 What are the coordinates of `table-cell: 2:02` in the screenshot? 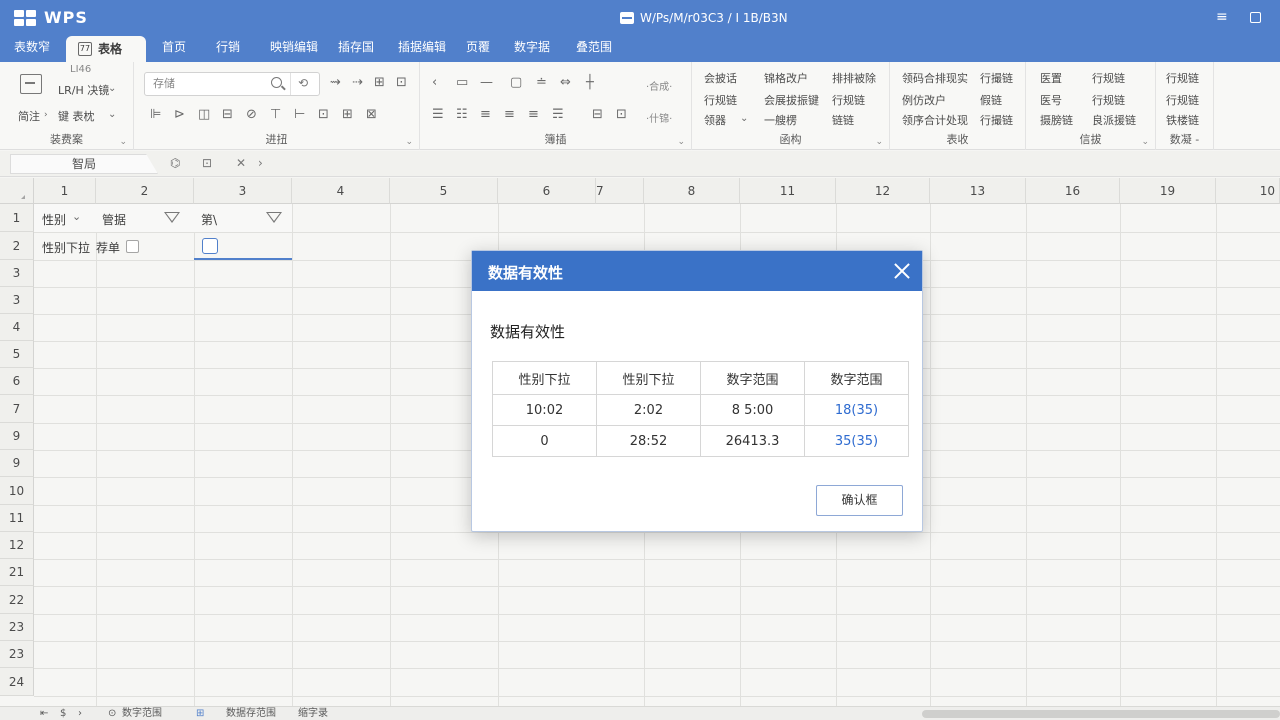 It's located at (648, 410).